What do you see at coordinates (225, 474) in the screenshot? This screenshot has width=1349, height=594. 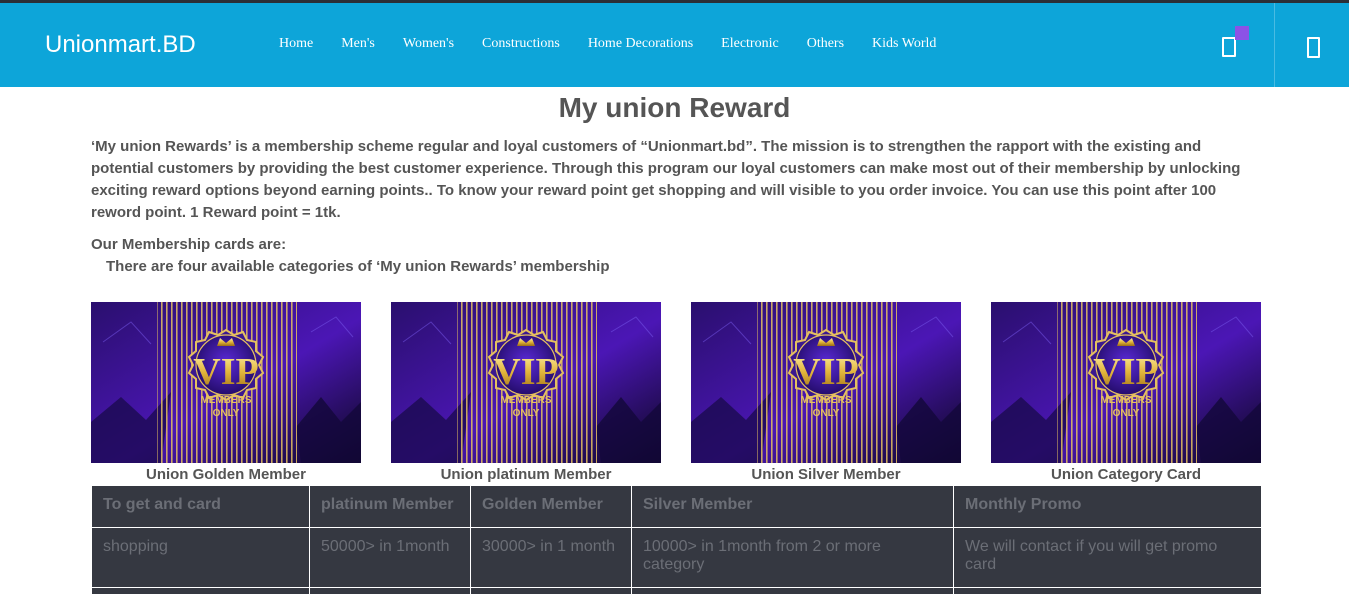 I see `card-label: Union Golden Member` at bounding box center [225, 474].